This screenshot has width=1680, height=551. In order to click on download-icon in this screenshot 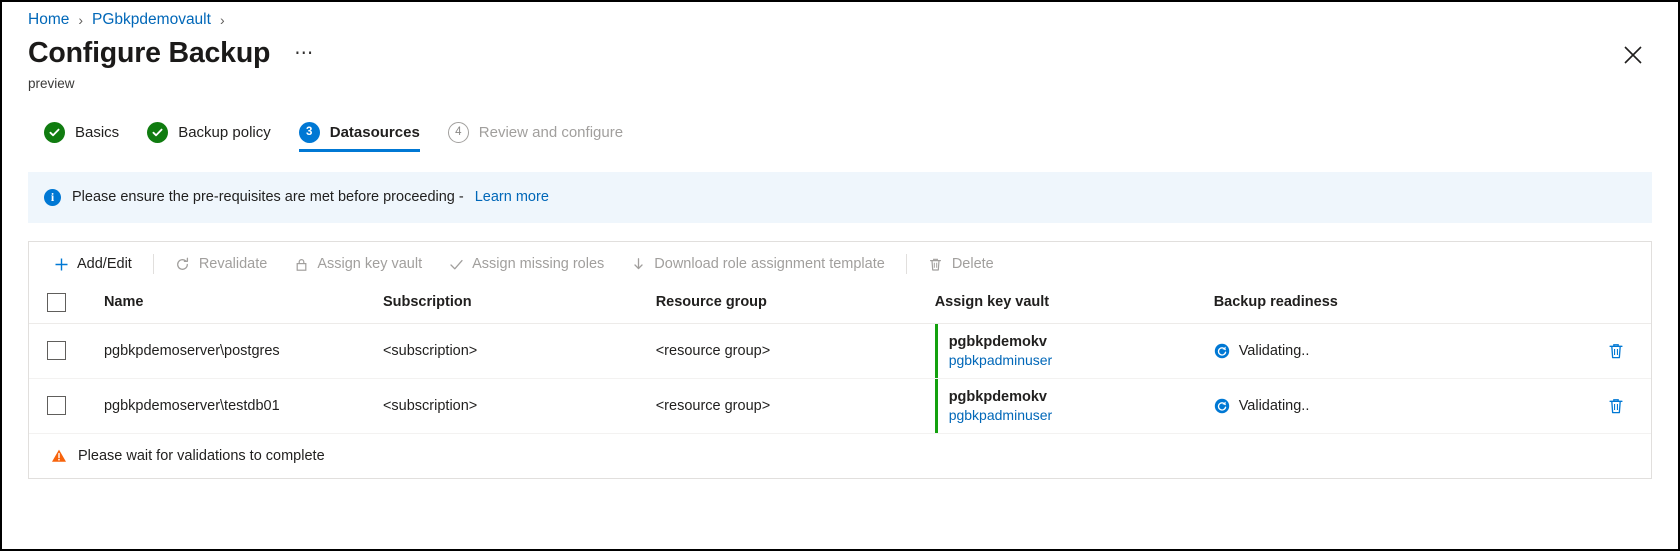, I will do `click(638, 264)`.